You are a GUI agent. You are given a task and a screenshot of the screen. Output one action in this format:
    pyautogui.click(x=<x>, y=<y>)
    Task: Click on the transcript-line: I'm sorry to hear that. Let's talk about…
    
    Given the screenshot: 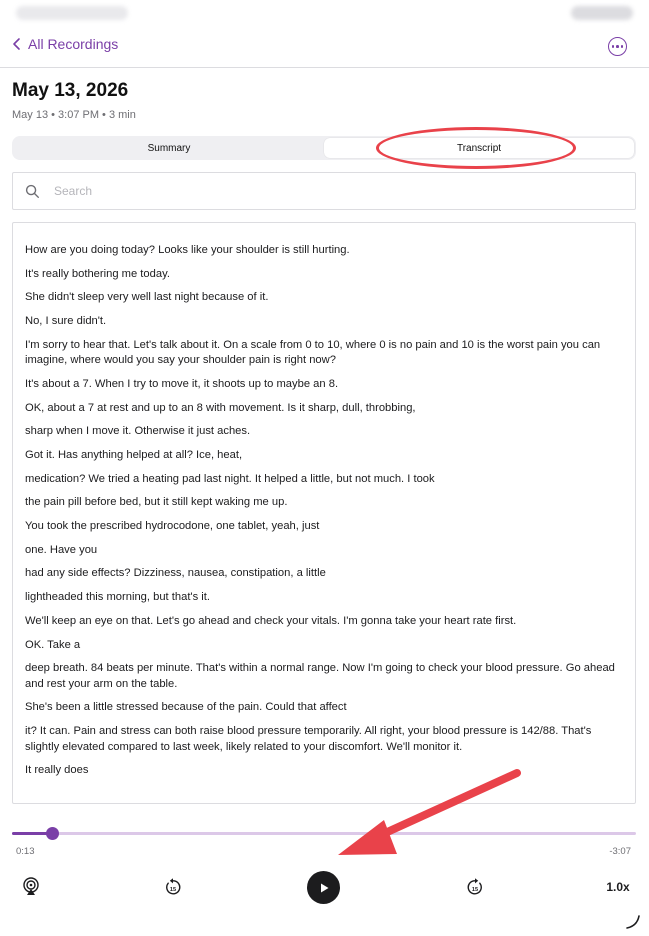 What is the action you would take?
    pyautogui.click(x=313, y=352)
    